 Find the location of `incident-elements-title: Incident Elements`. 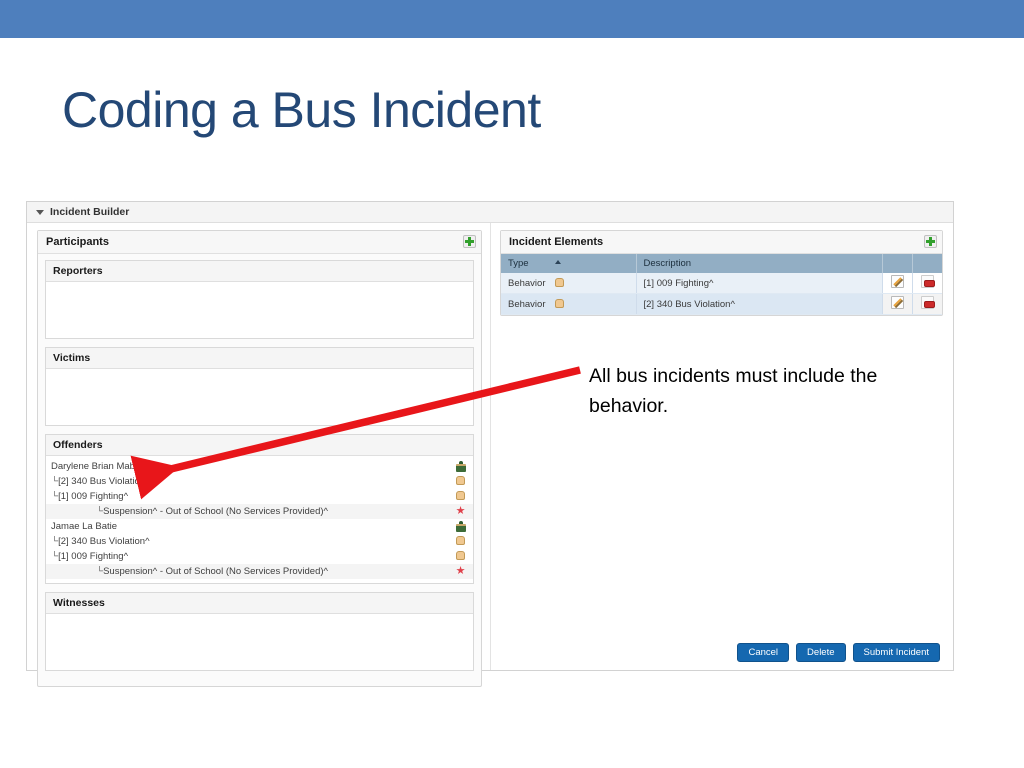

incident-elements-title: Incident Elements is located at coordinates (721, 242).